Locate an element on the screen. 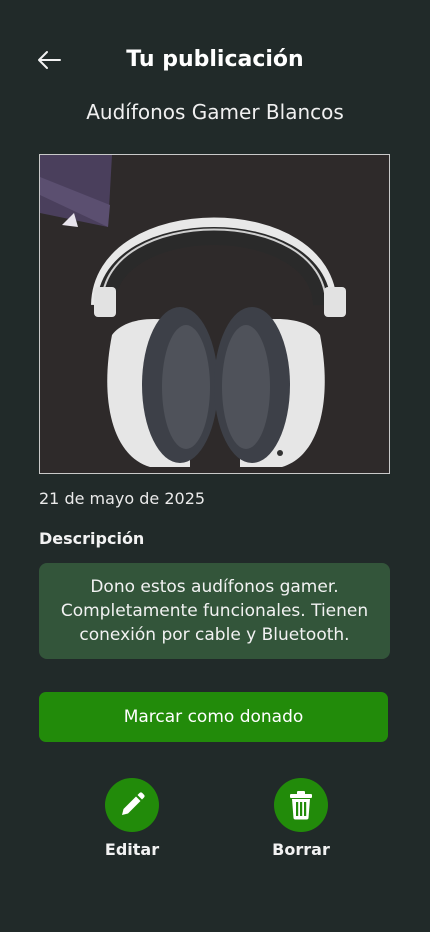 Image resolution: width=430 pixels, height=932 pixels. trash-icon is located at coordinates (301, 805).